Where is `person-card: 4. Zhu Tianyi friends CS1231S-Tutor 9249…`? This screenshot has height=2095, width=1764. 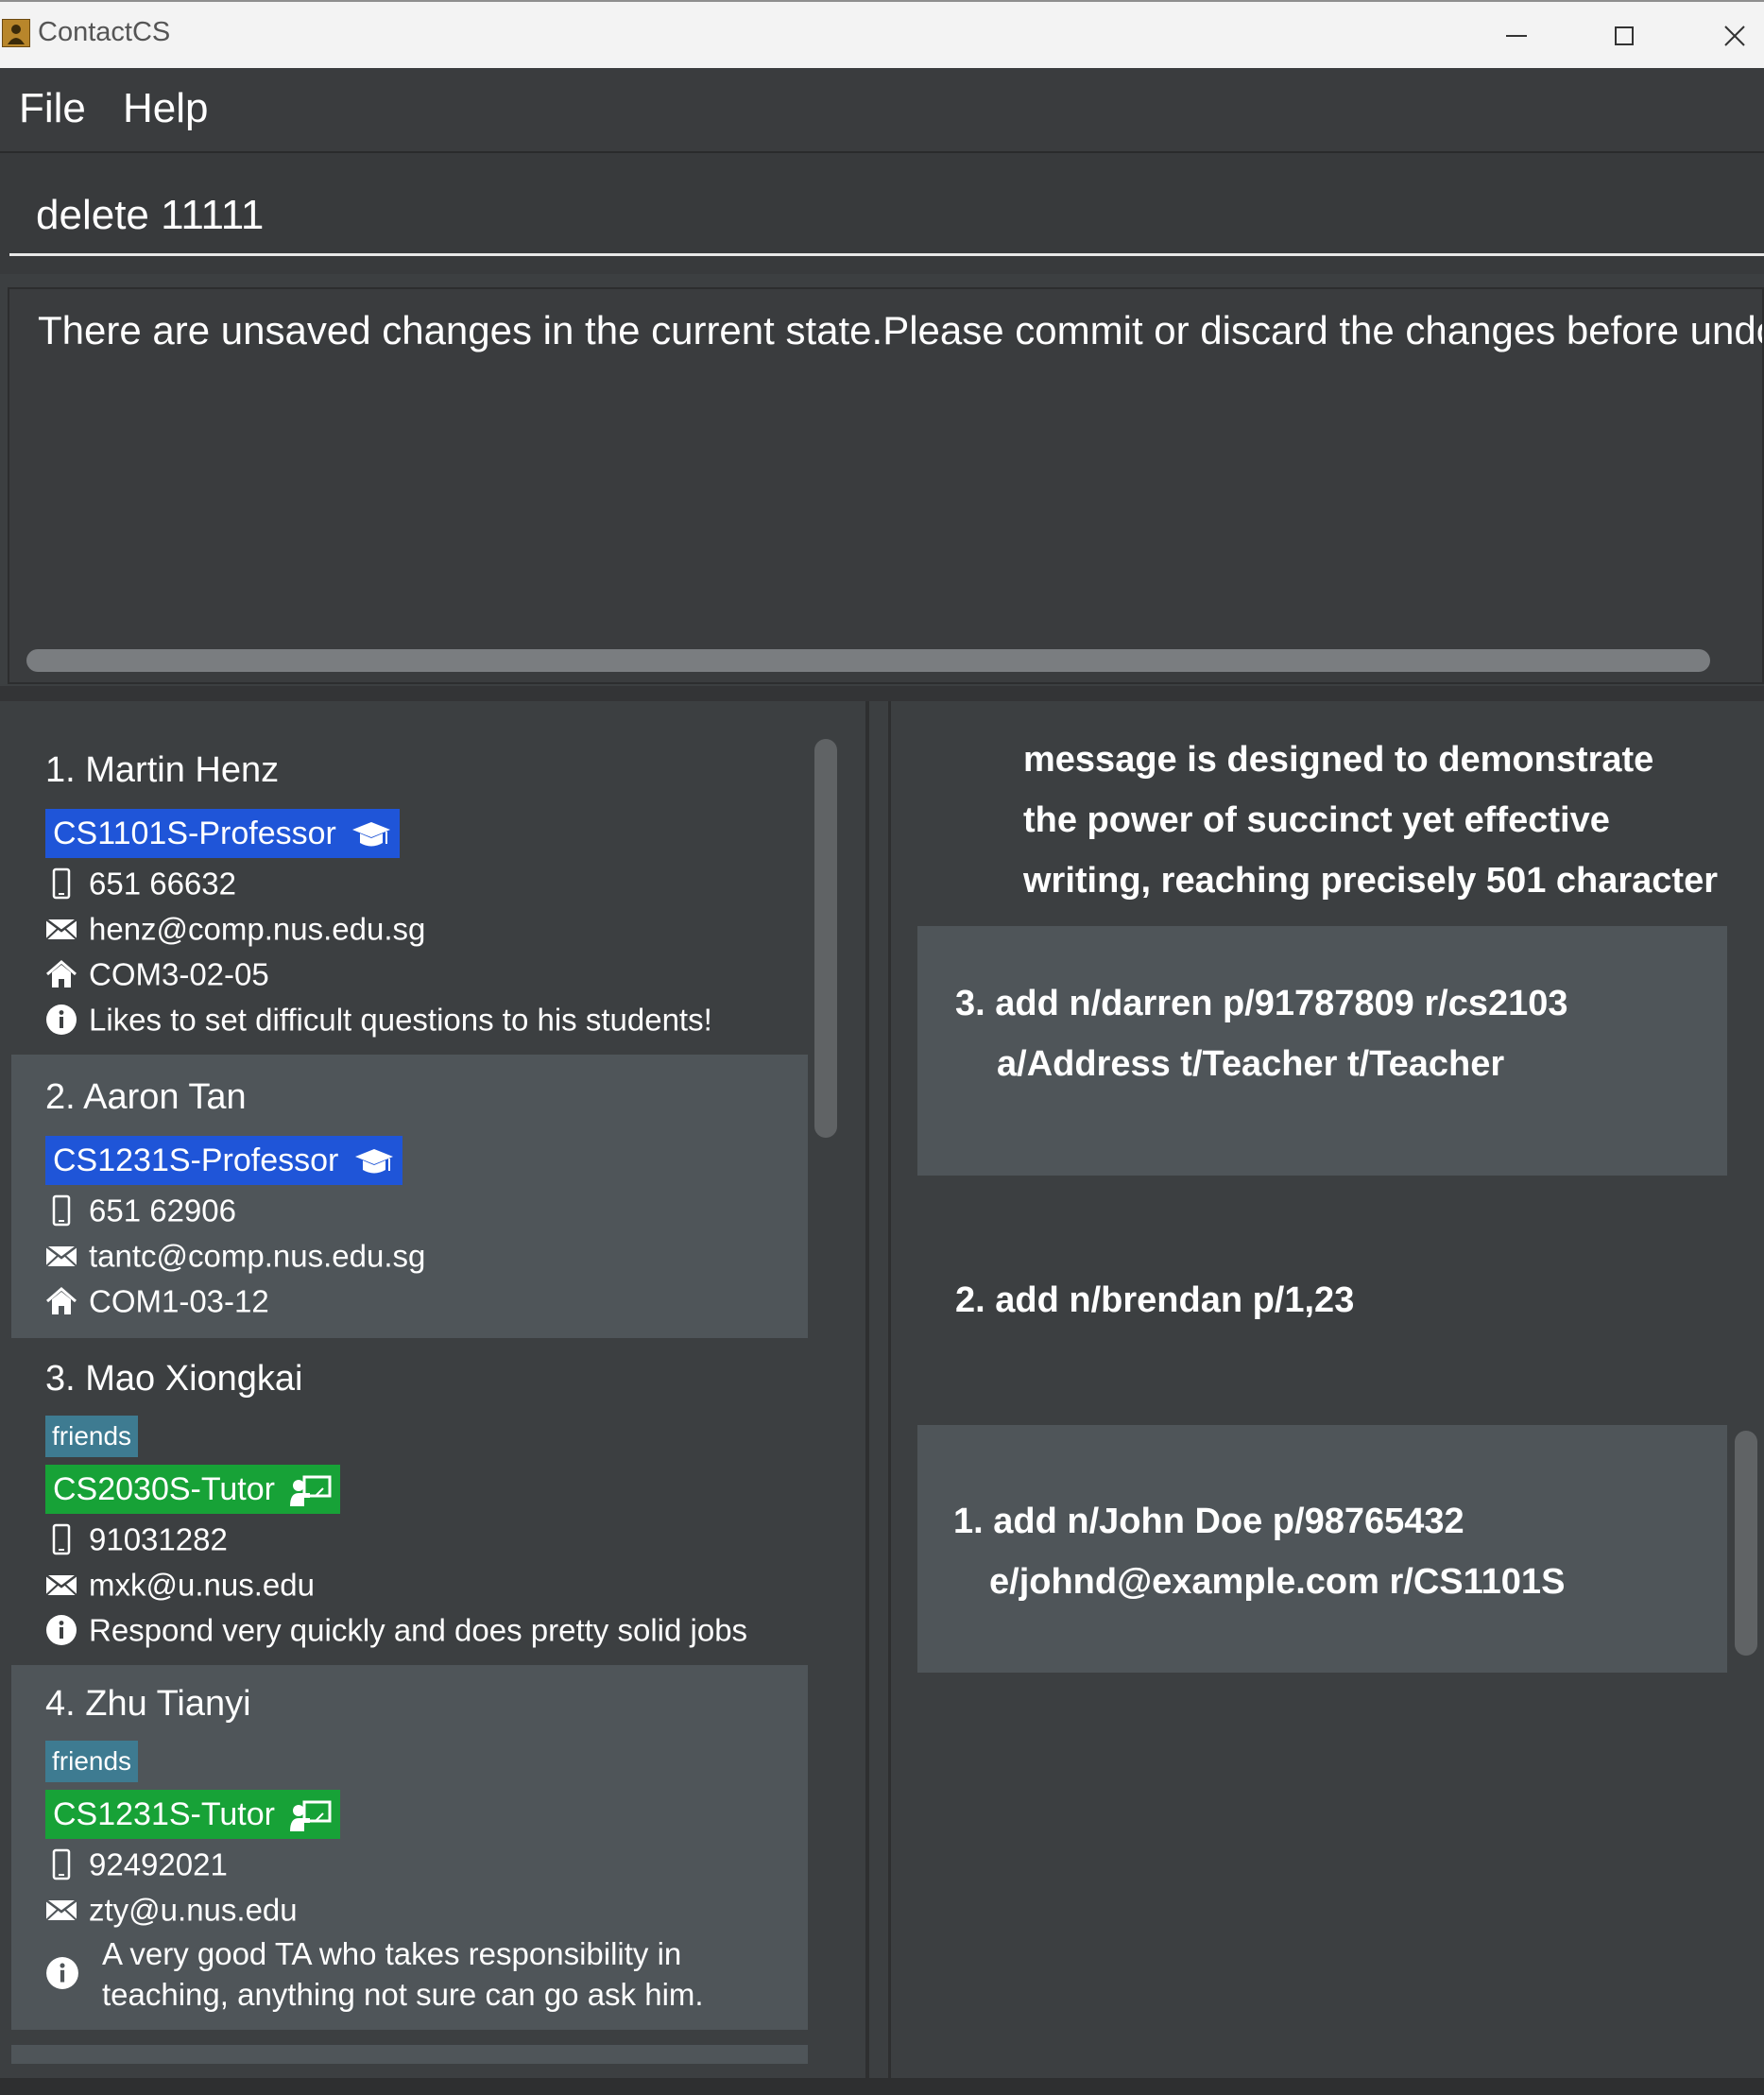 person-card: 4. Zhu Tianyi friends CS1231S-Tutor 9249… is located at coordinates (409, 1847).